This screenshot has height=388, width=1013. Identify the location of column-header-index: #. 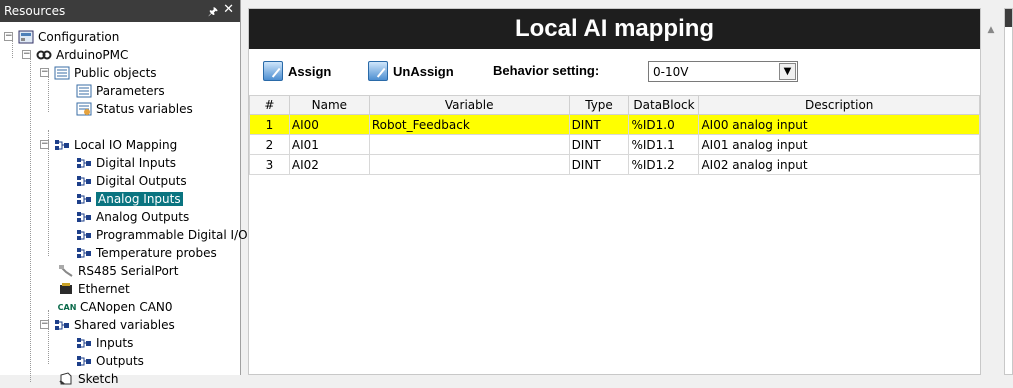
(269, 105).